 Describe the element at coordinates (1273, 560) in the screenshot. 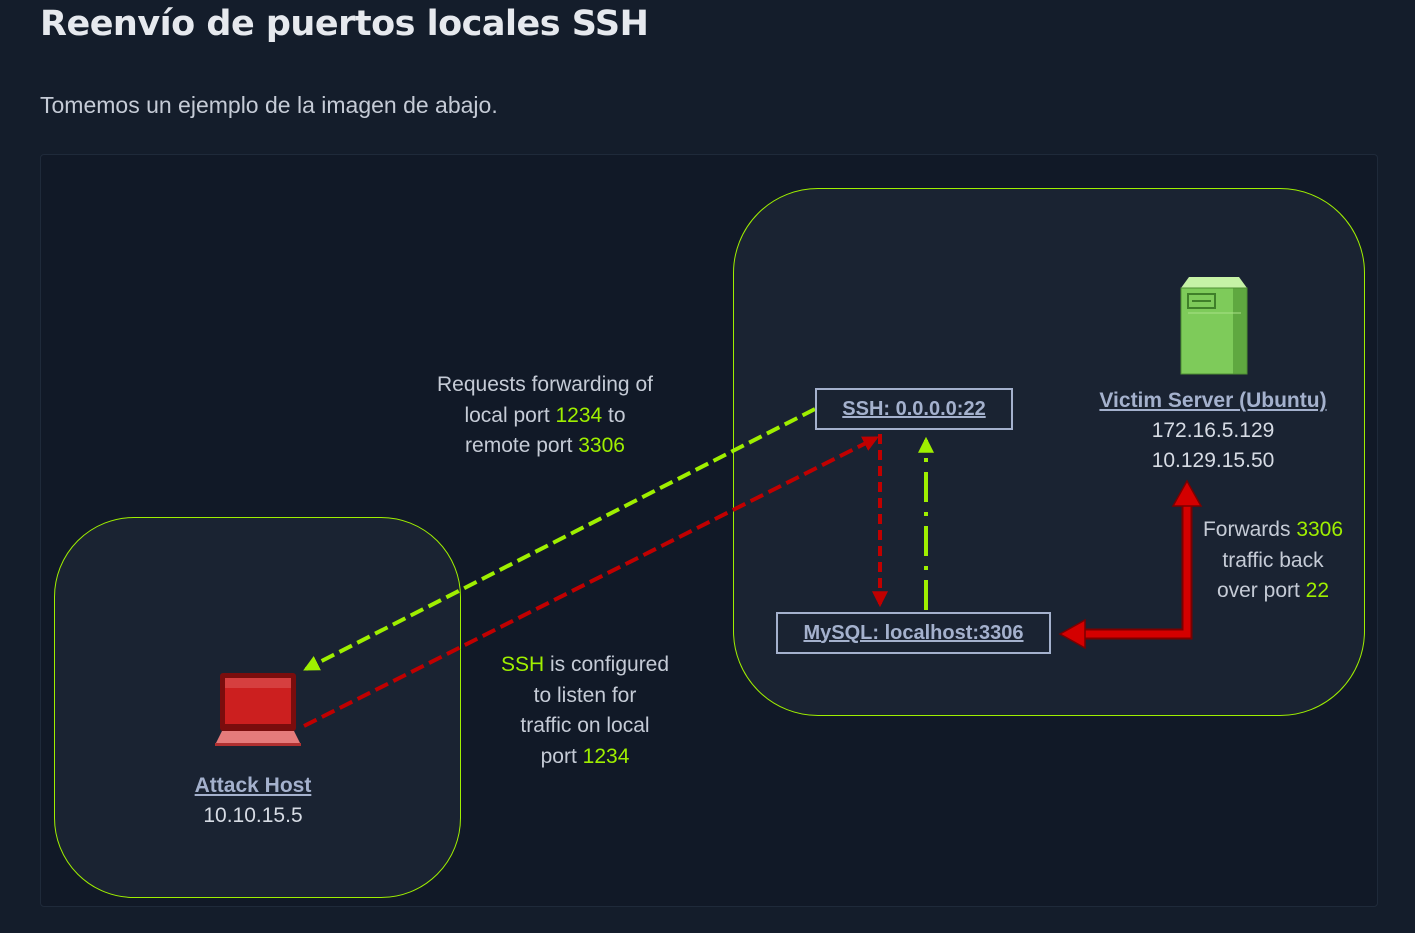

I see `forwards-back-note: Forwards 3306 traffic back over port 22` at that location.